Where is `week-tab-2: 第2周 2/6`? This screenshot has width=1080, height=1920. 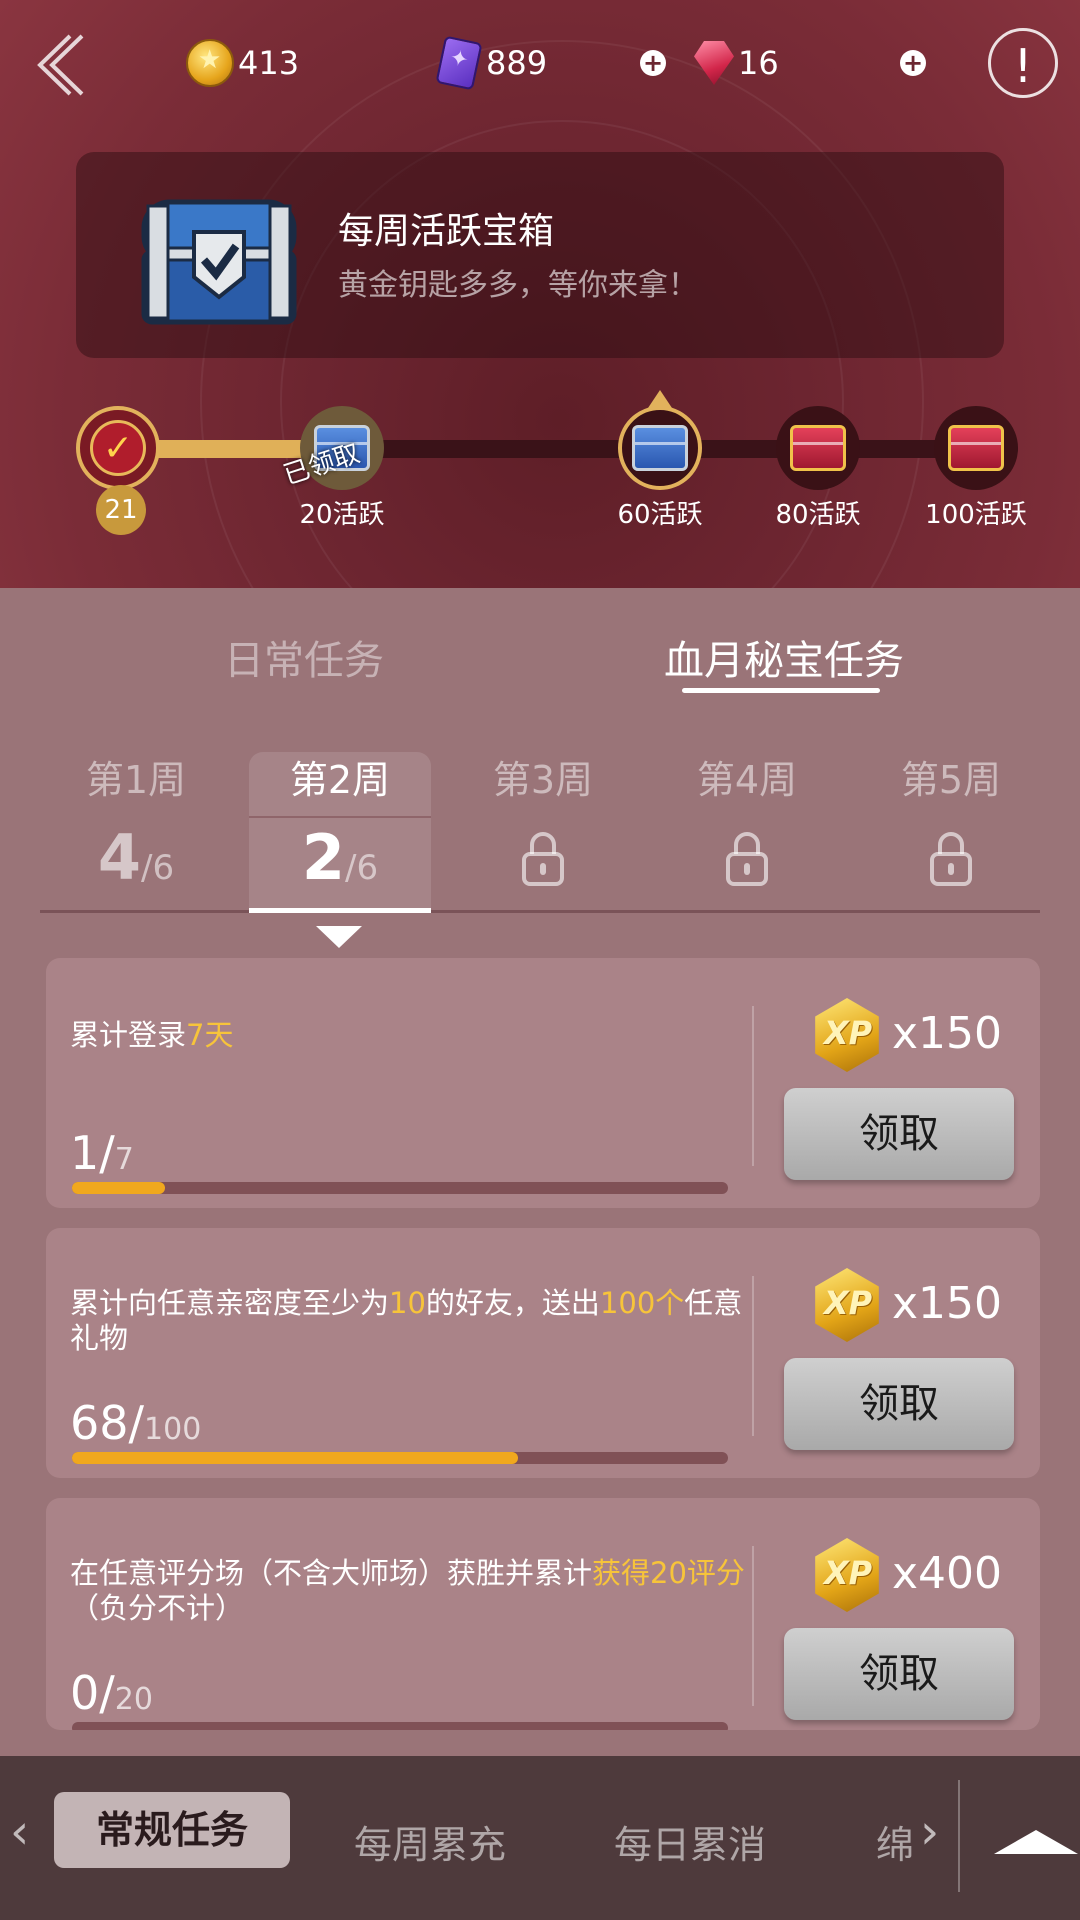
week-tab-2: 第2周 2/6 is located at coordinates (340, 821).